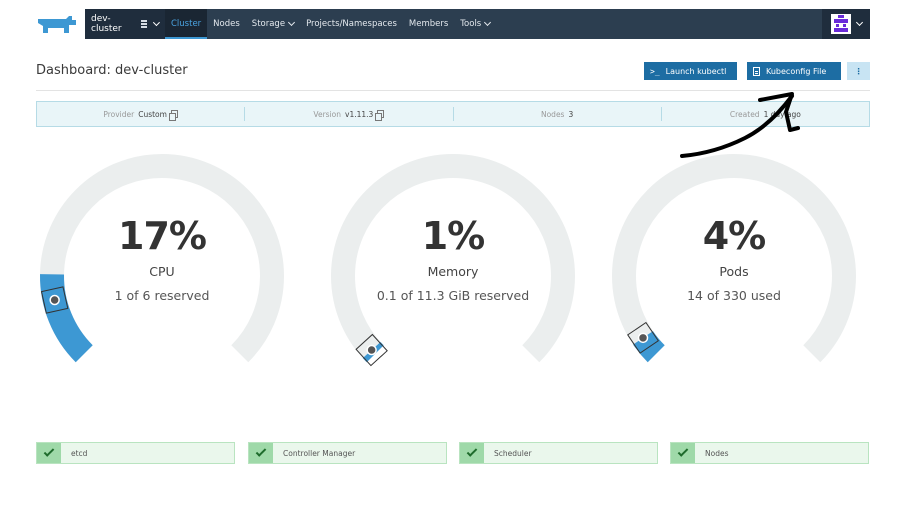  What do you see at coordinates (135, 453) in the screenshot?
I see `component-etcd: etcd` at bounding box center [135, 453].